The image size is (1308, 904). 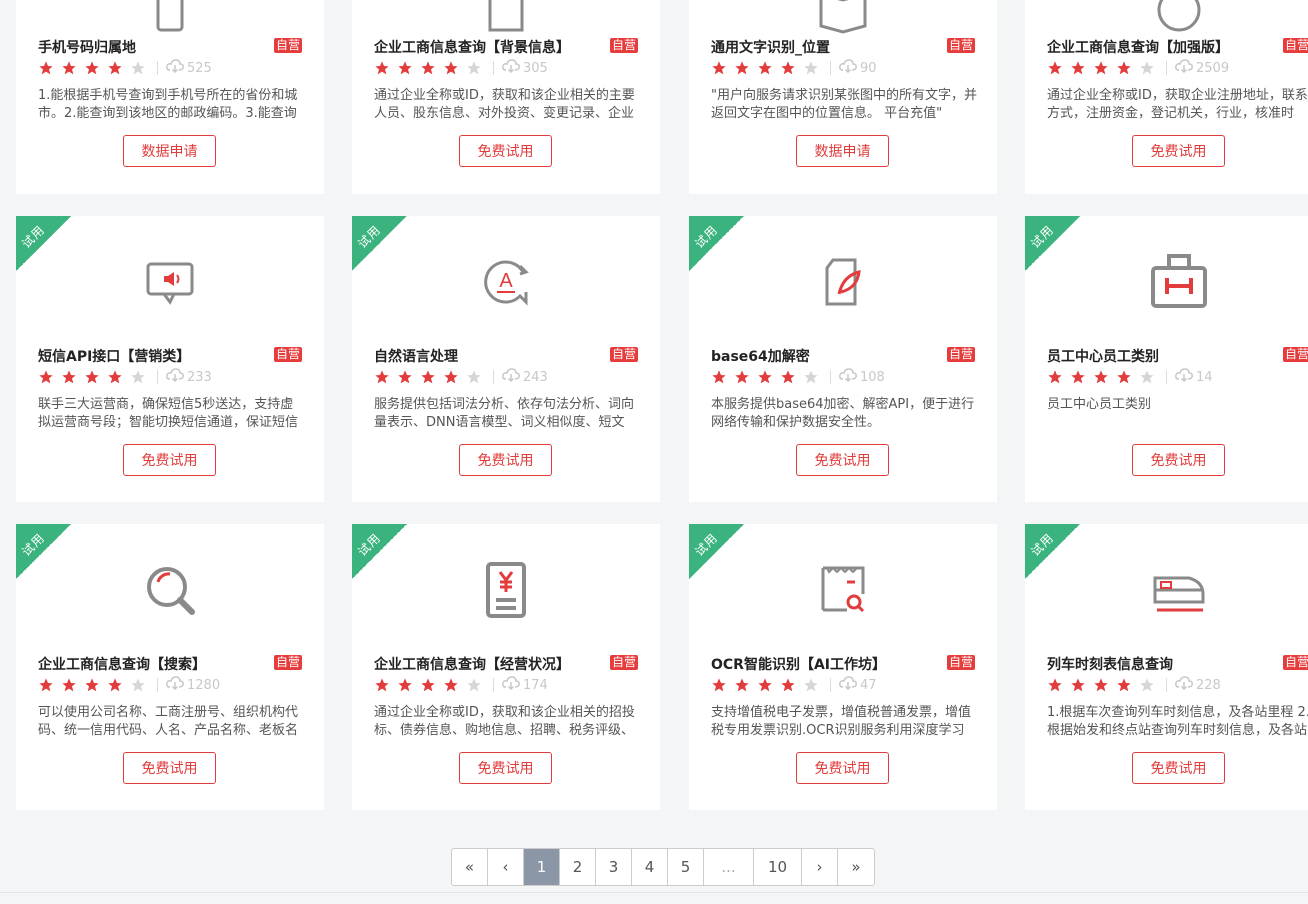 What do you see at coordinates (87, 47) in the screenshot?
I see `product-title: 手机号码归属地` at bounding box center [87, 47].